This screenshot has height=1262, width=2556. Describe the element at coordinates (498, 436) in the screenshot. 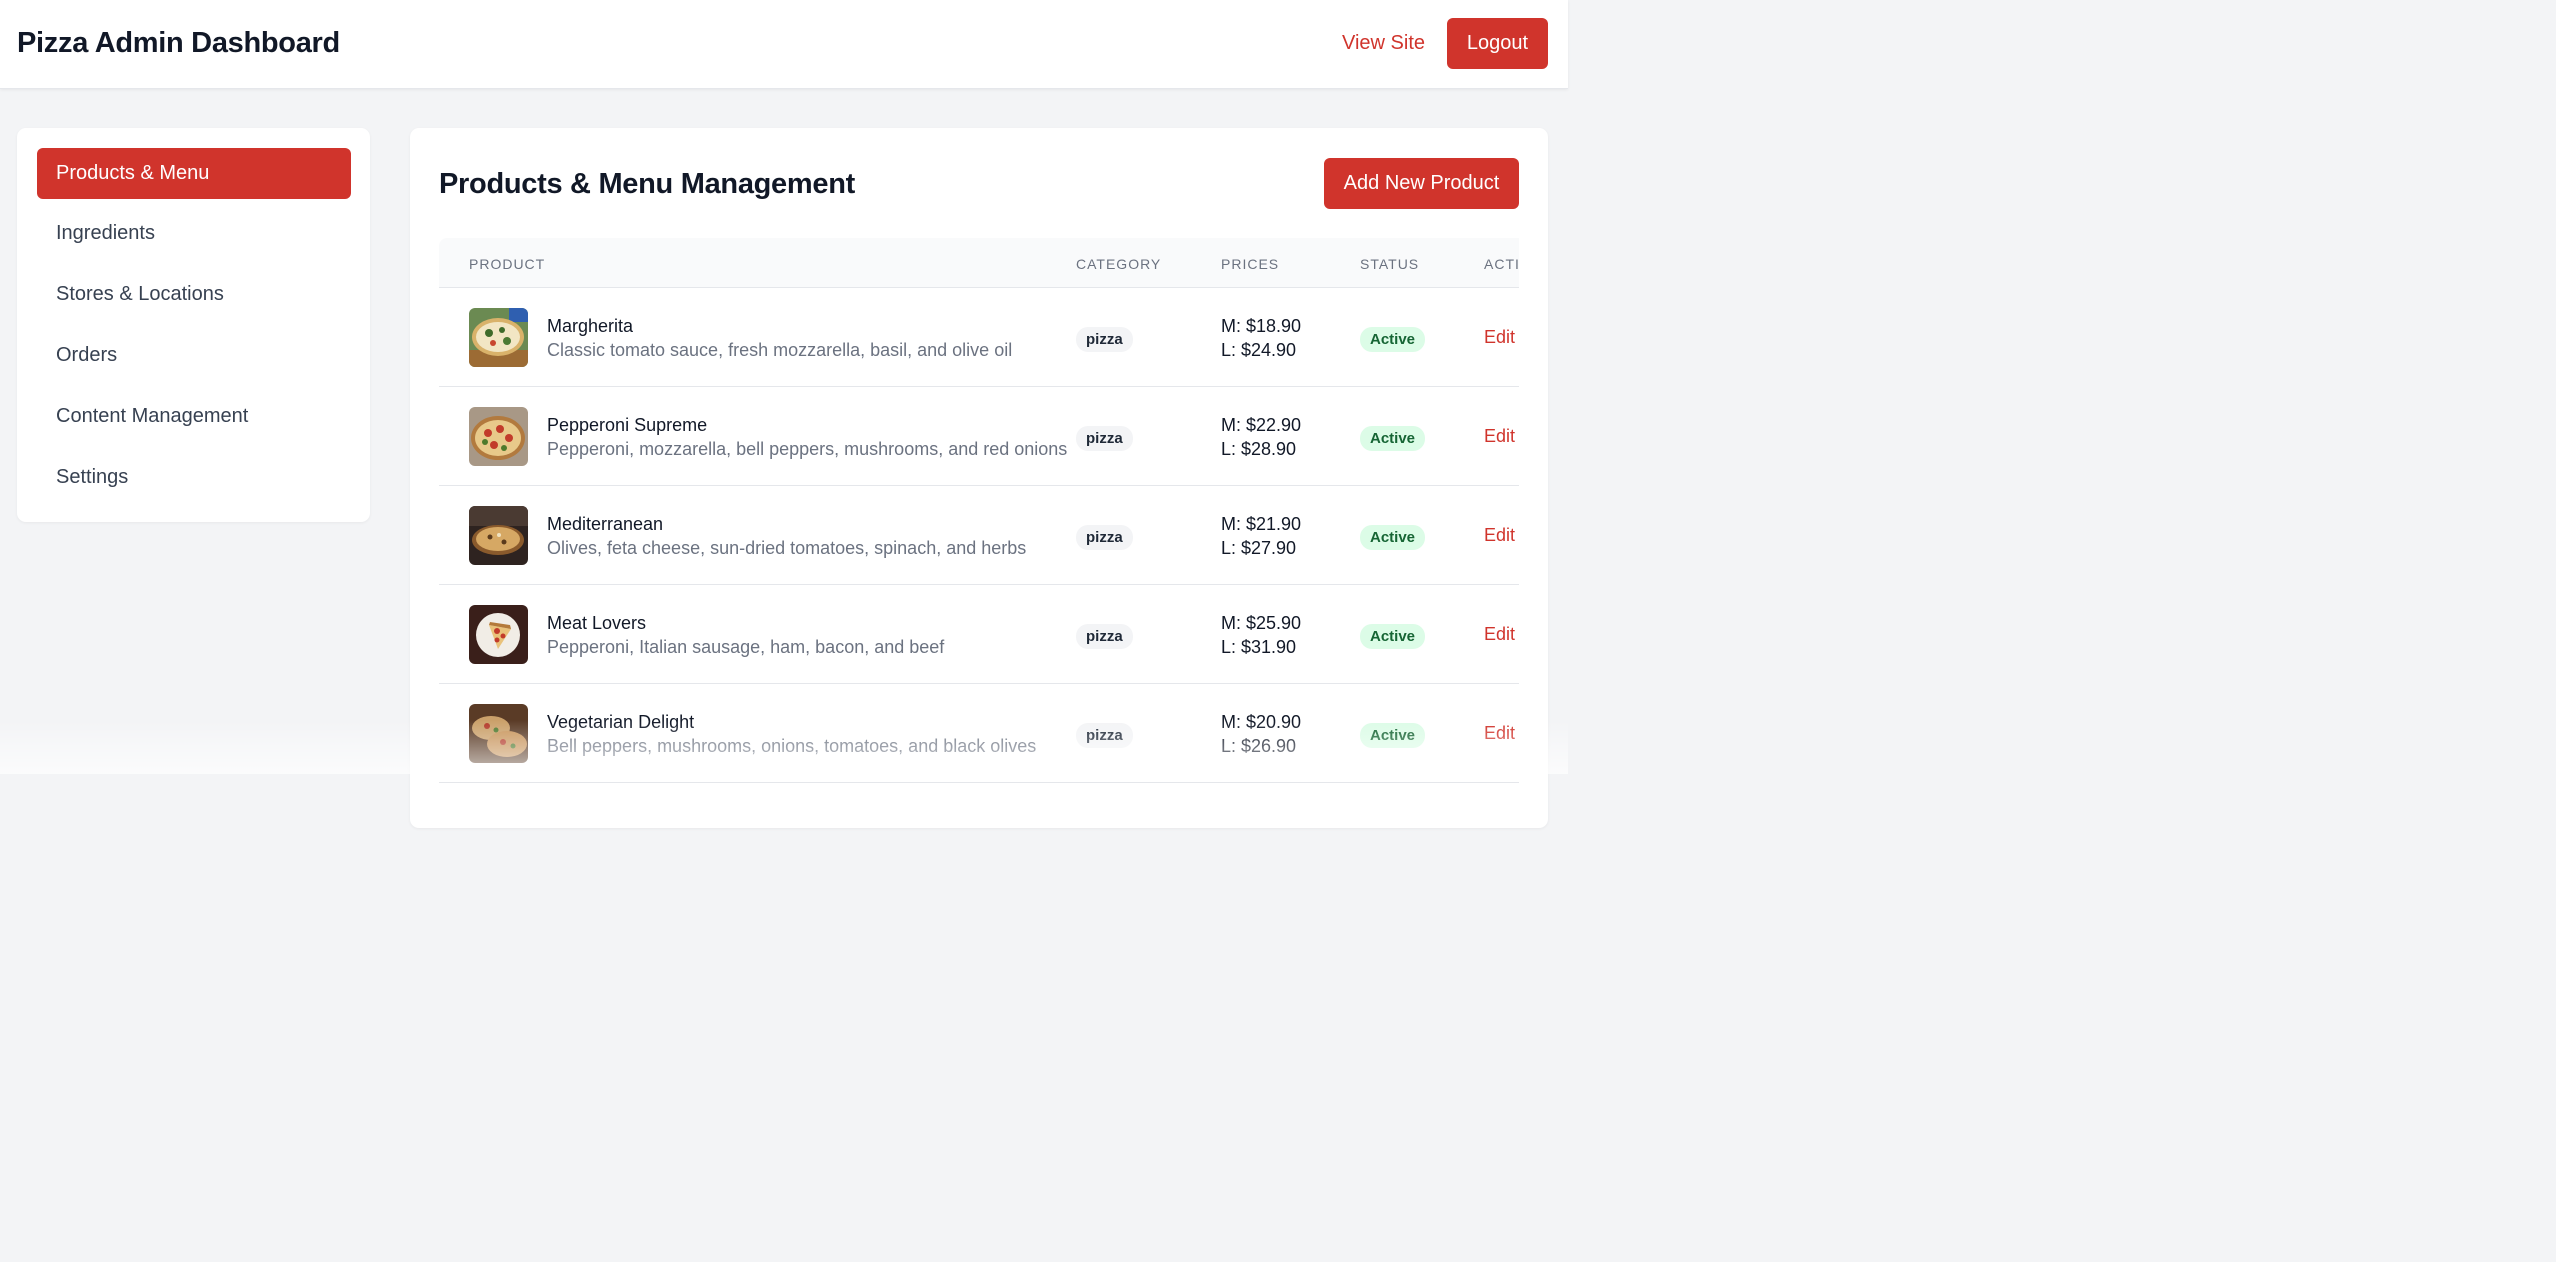

I see `pizza-pepperoni-image` at that location.